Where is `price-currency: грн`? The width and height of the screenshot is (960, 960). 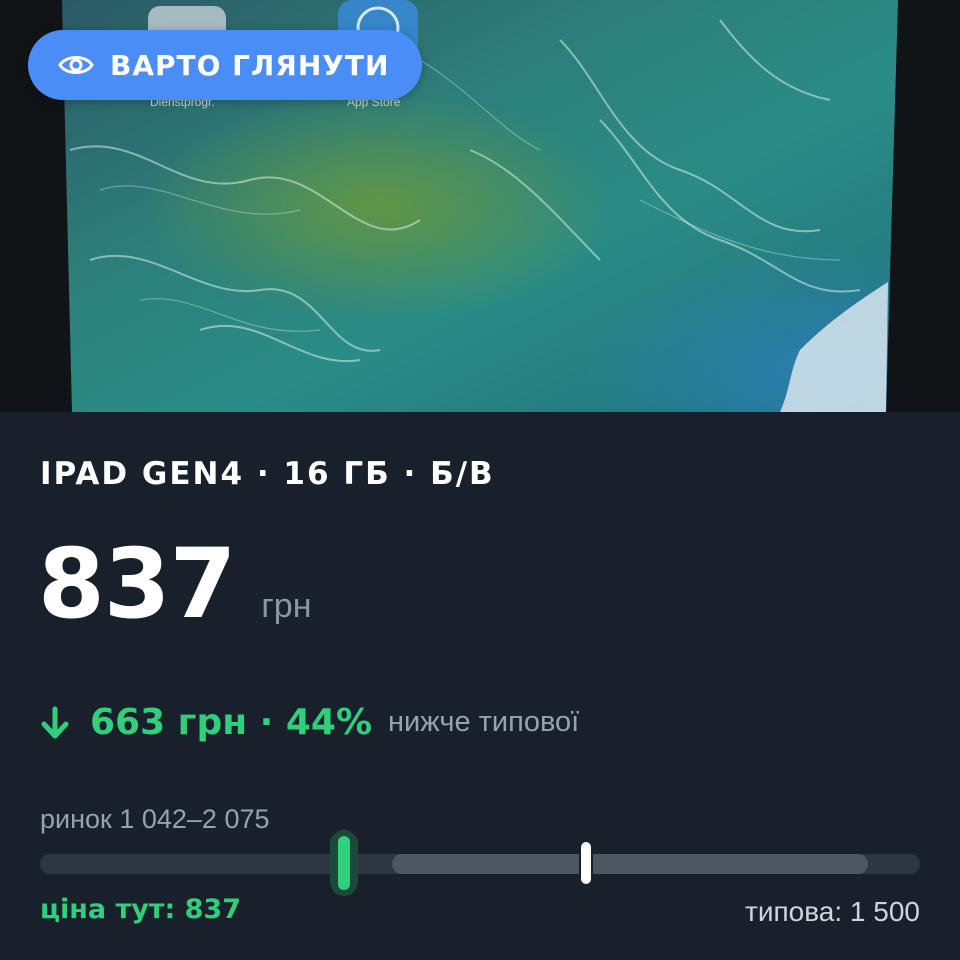
price-currency: грн is located at coordinates (286, 606).